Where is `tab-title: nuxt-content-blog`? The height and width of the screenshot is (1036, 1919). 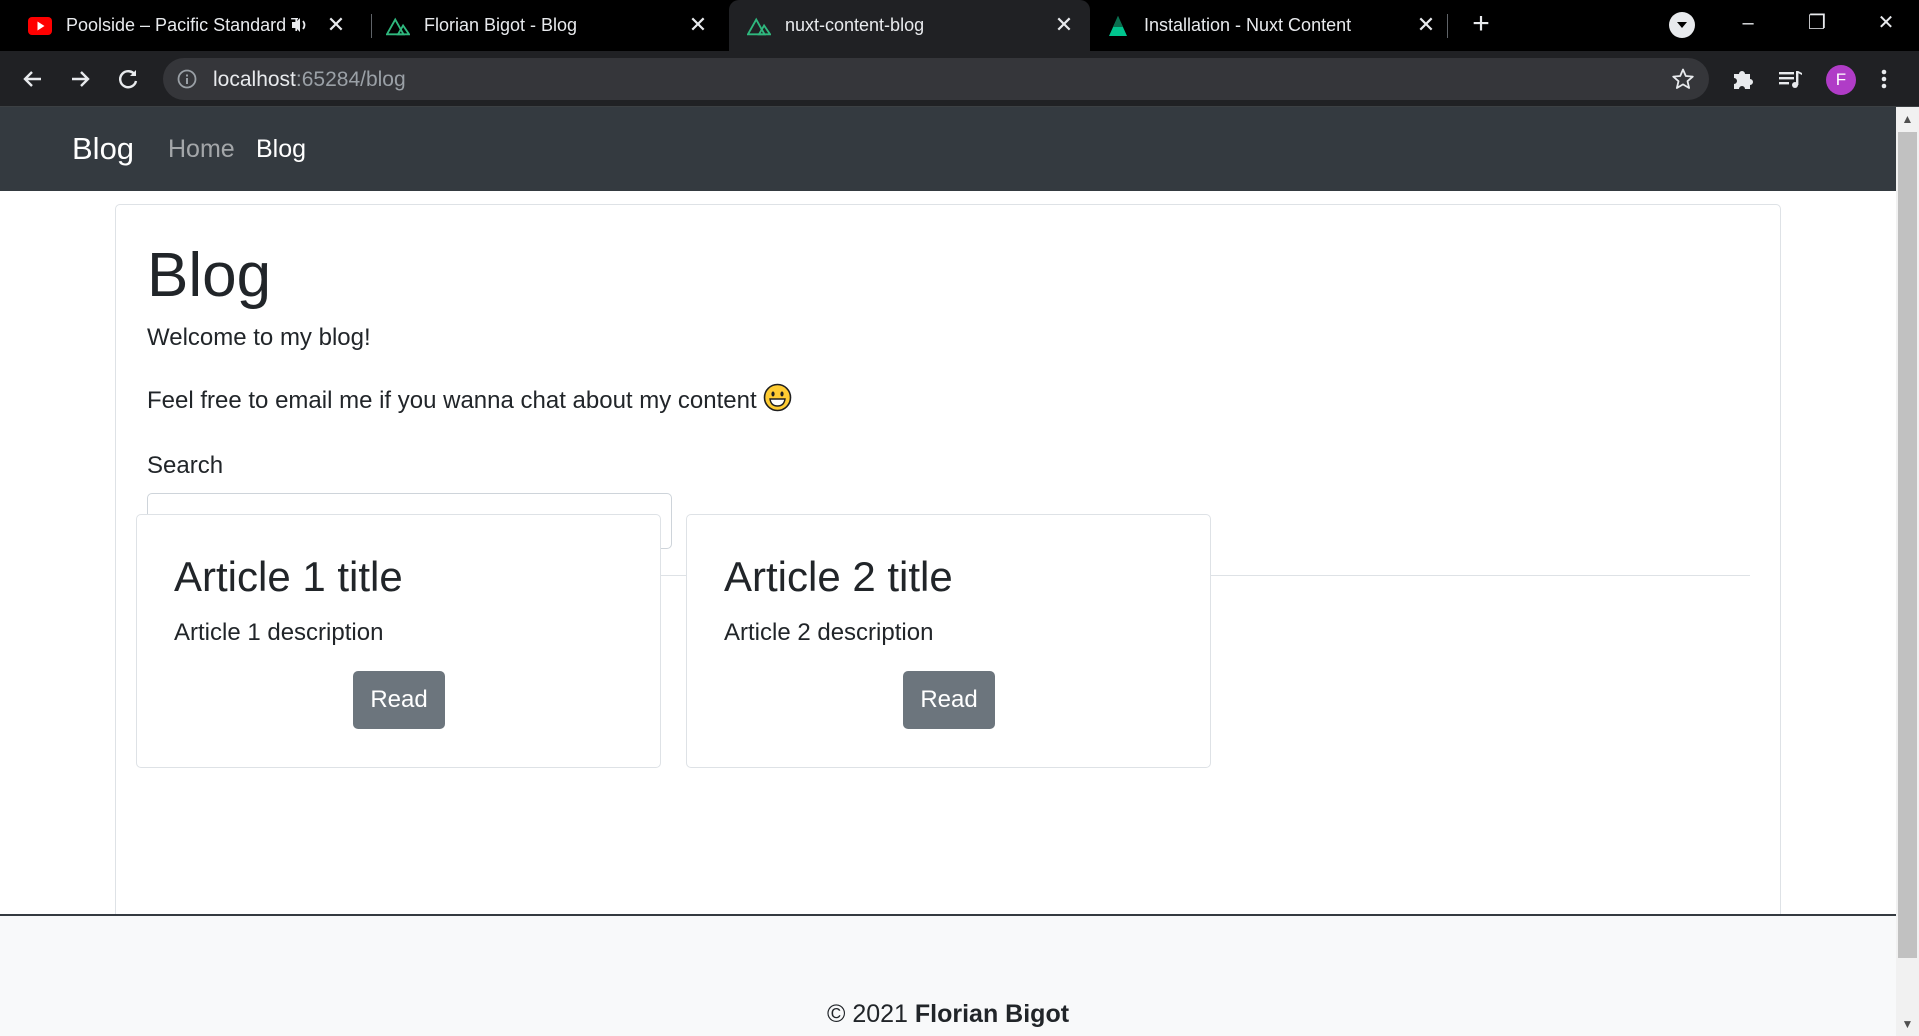
tab-title: nuxt-content-blog is located at coordinates (855, 25).